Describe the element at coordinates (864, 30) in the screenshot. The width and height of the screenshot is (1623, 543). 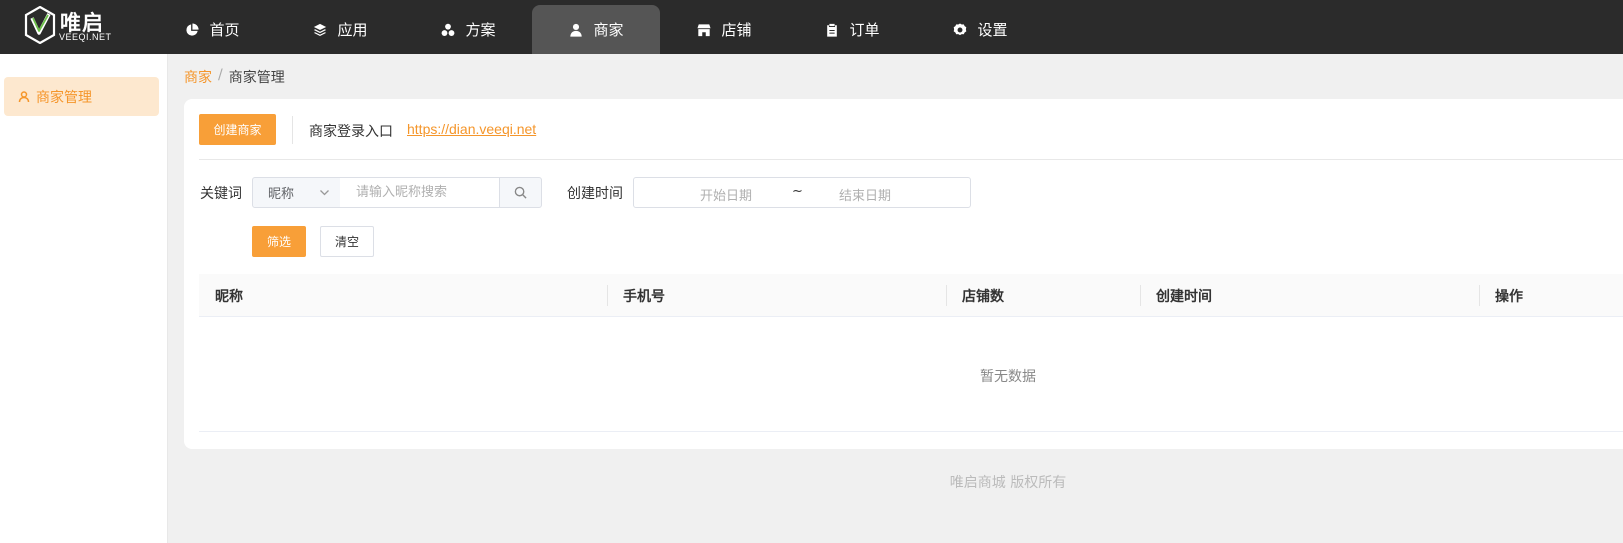
I see `nav-label: 订单` at that location.